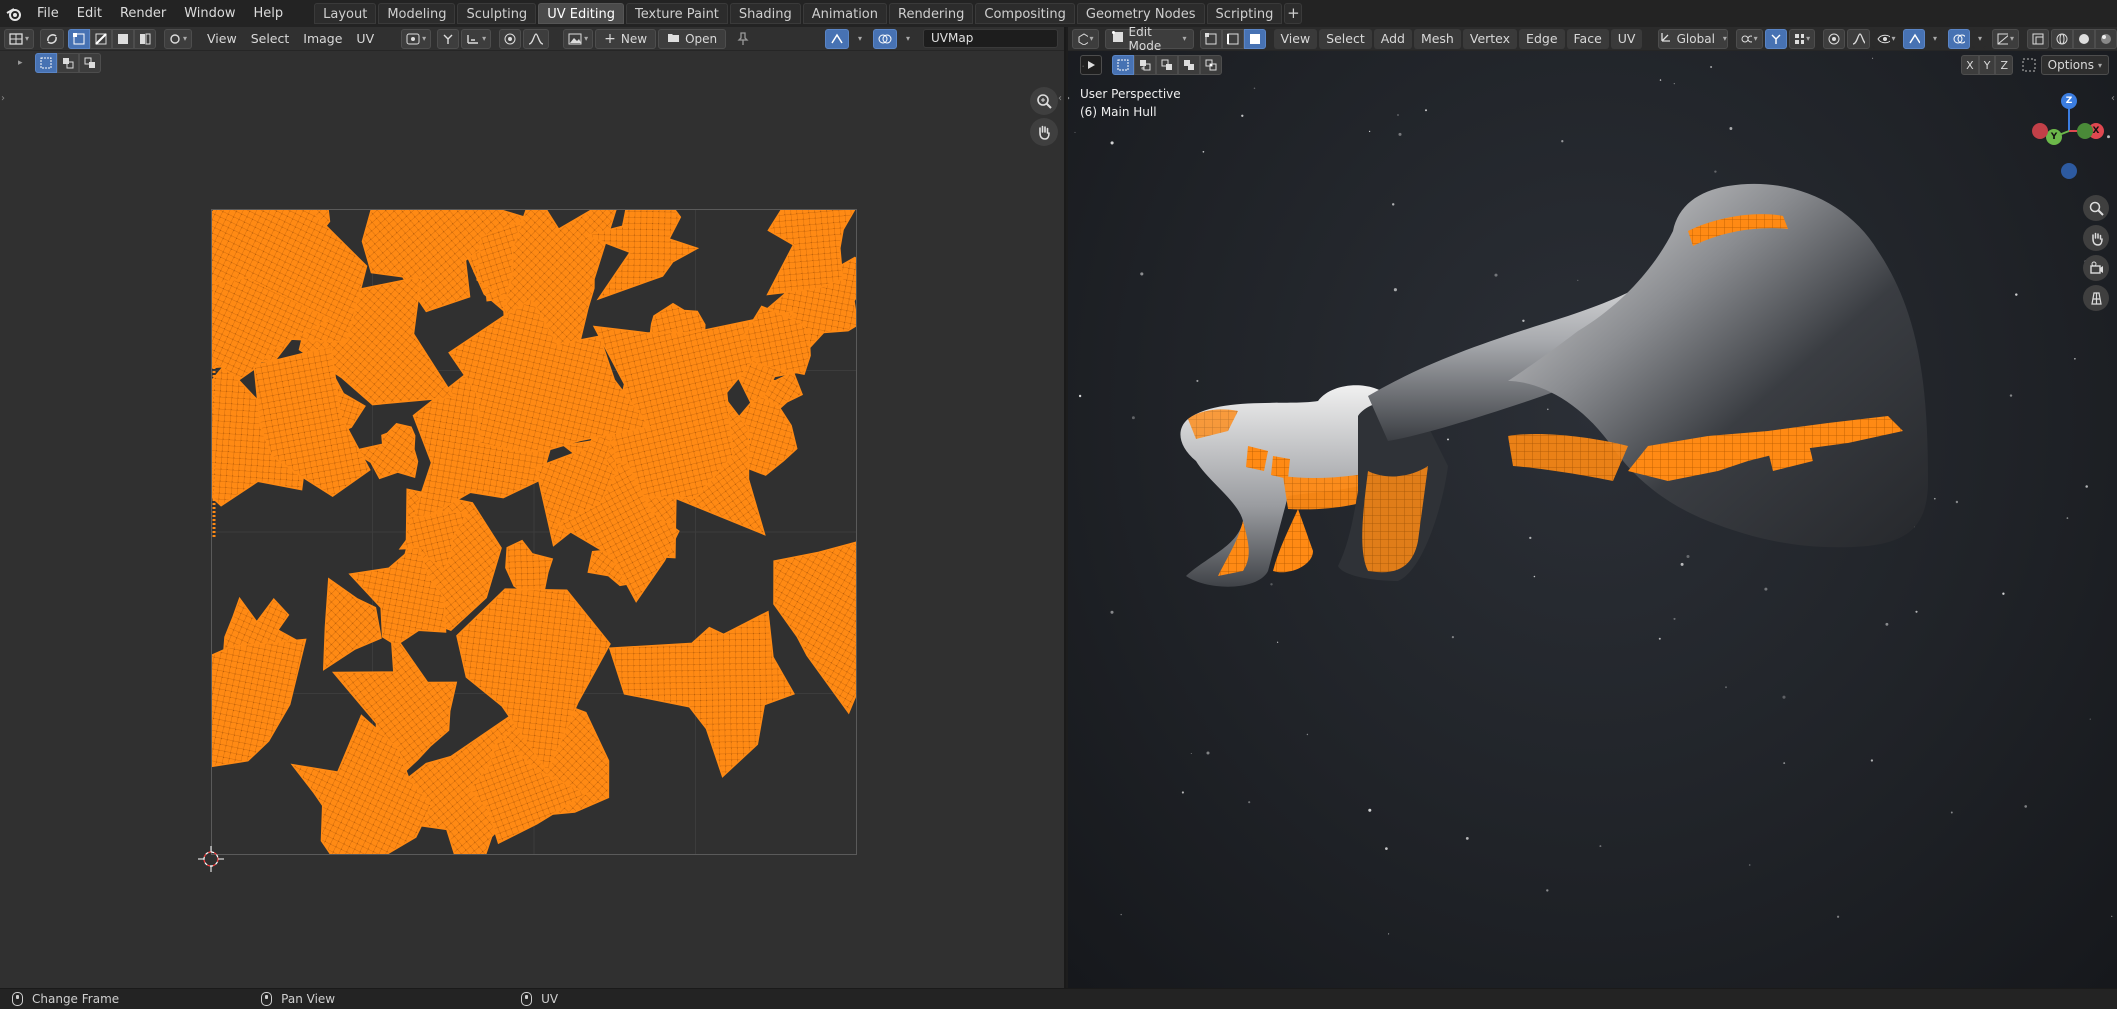  Describe the element at coordinates (581, 13) in the screenshot. I see `tab-uv-editing: UV Editing` at that location.